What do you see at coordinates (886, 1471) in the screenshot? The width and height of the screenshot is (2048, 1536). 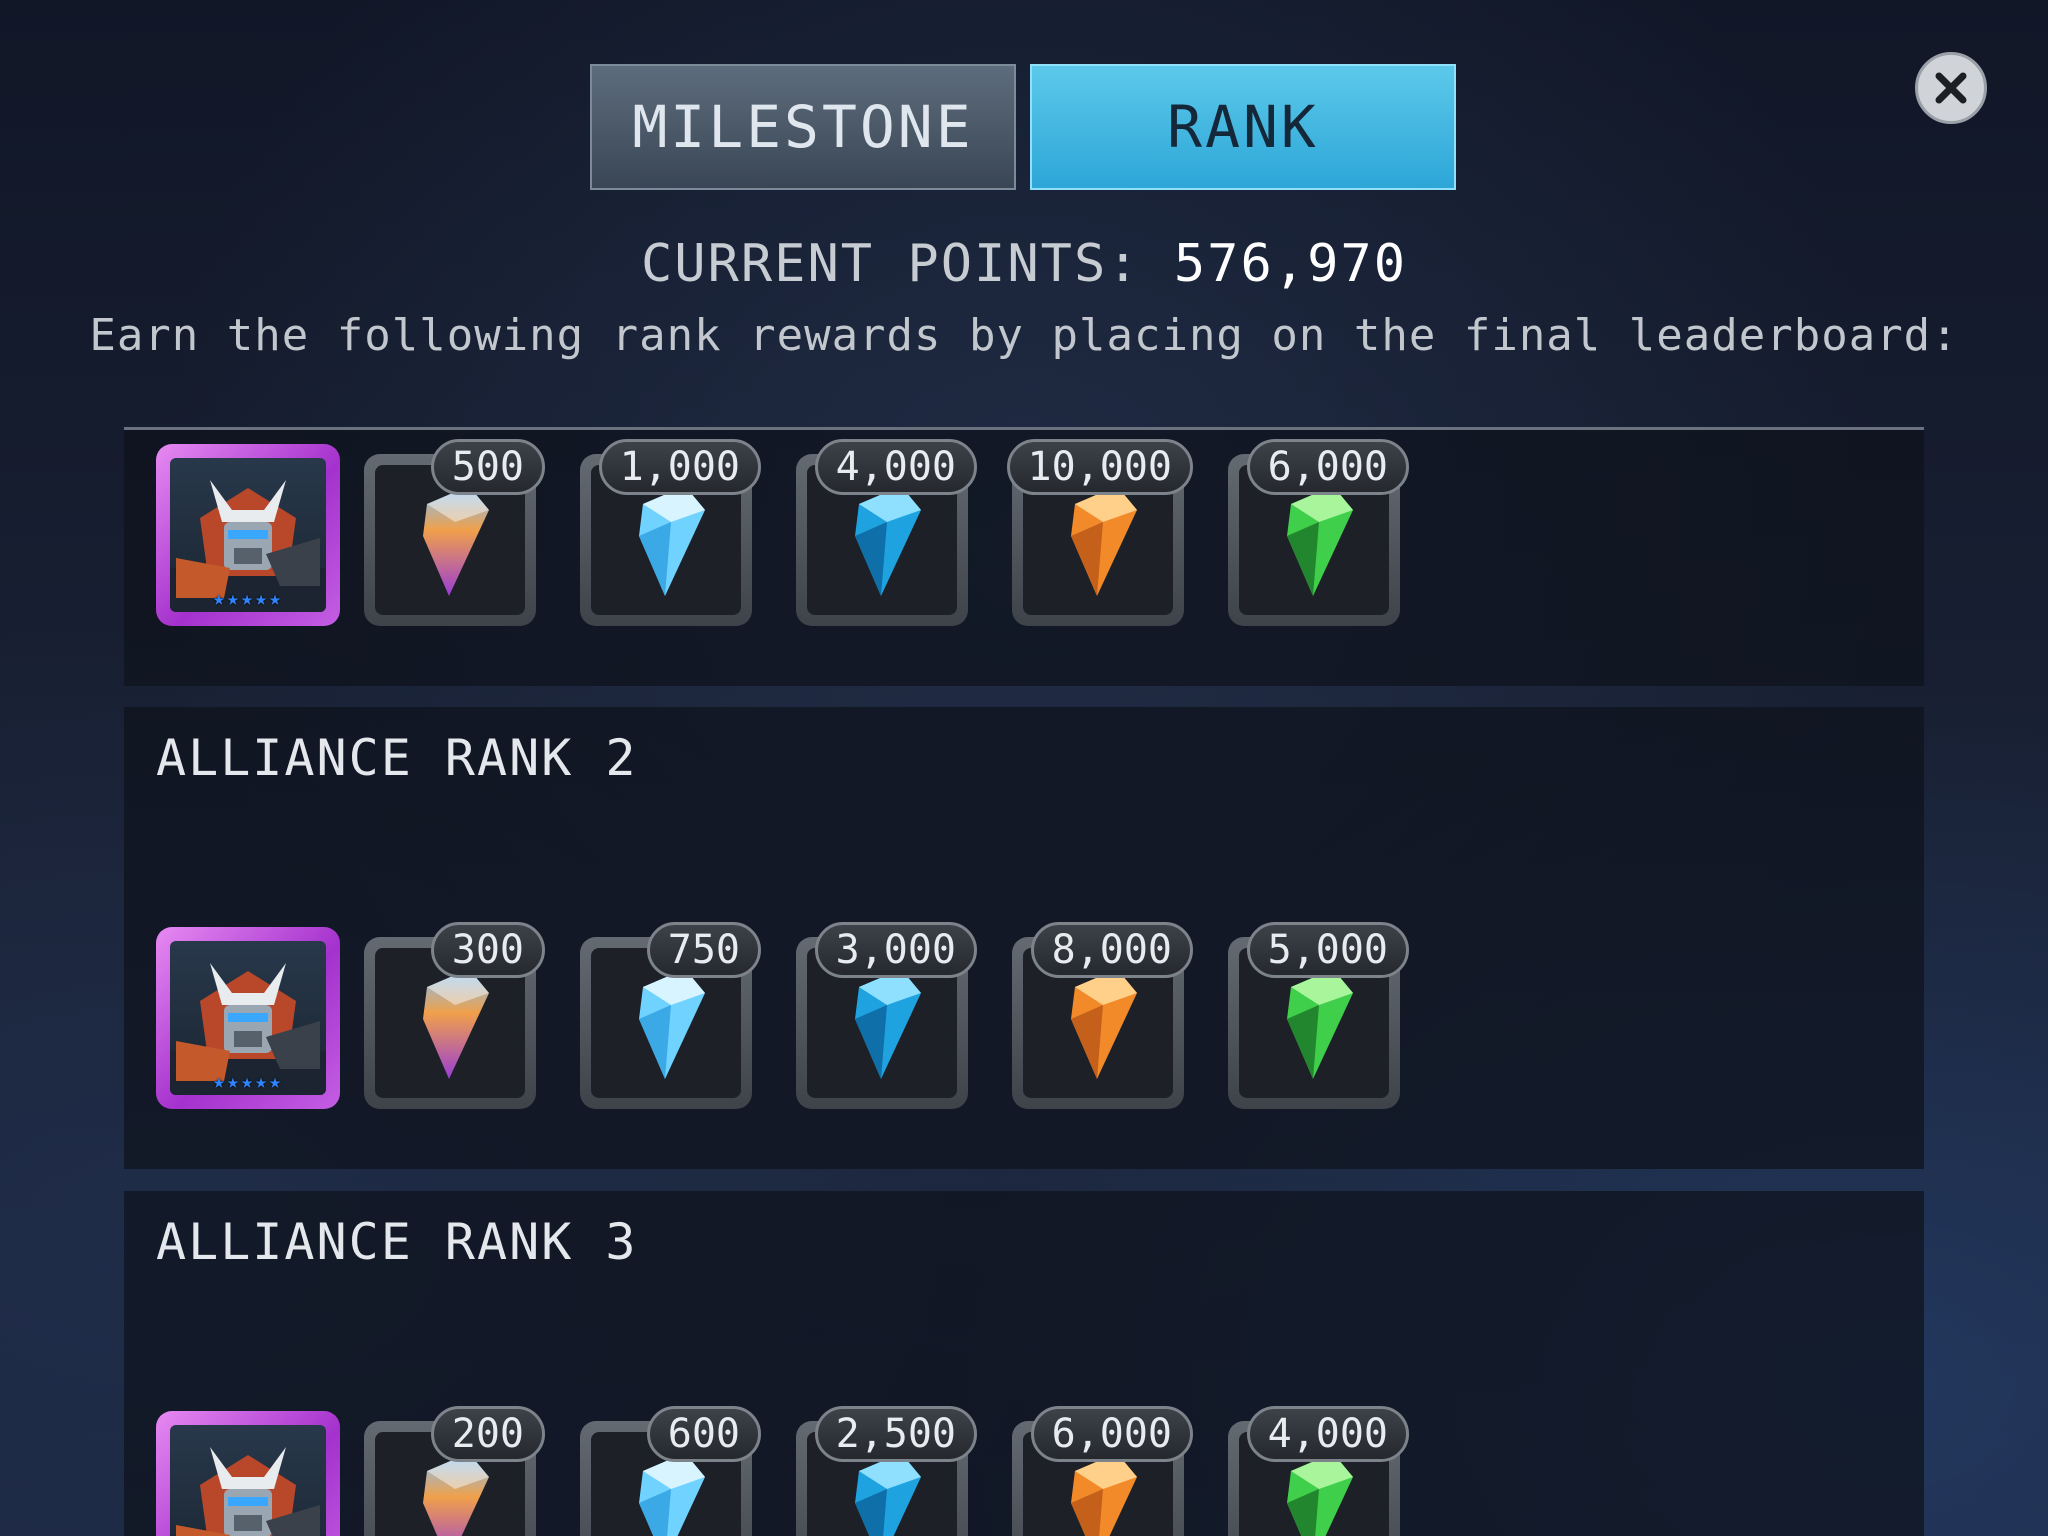 I see `reward-item: 2,500` at bounding box center [886, 1471].